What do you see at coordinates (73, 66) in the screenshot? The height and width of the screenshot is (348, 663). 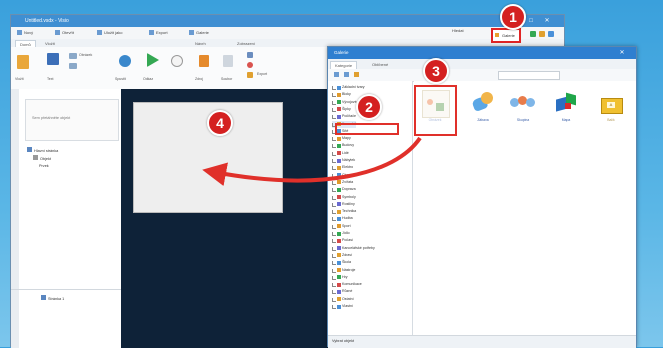 I see `link-icon` at bounding box center [73, 66].